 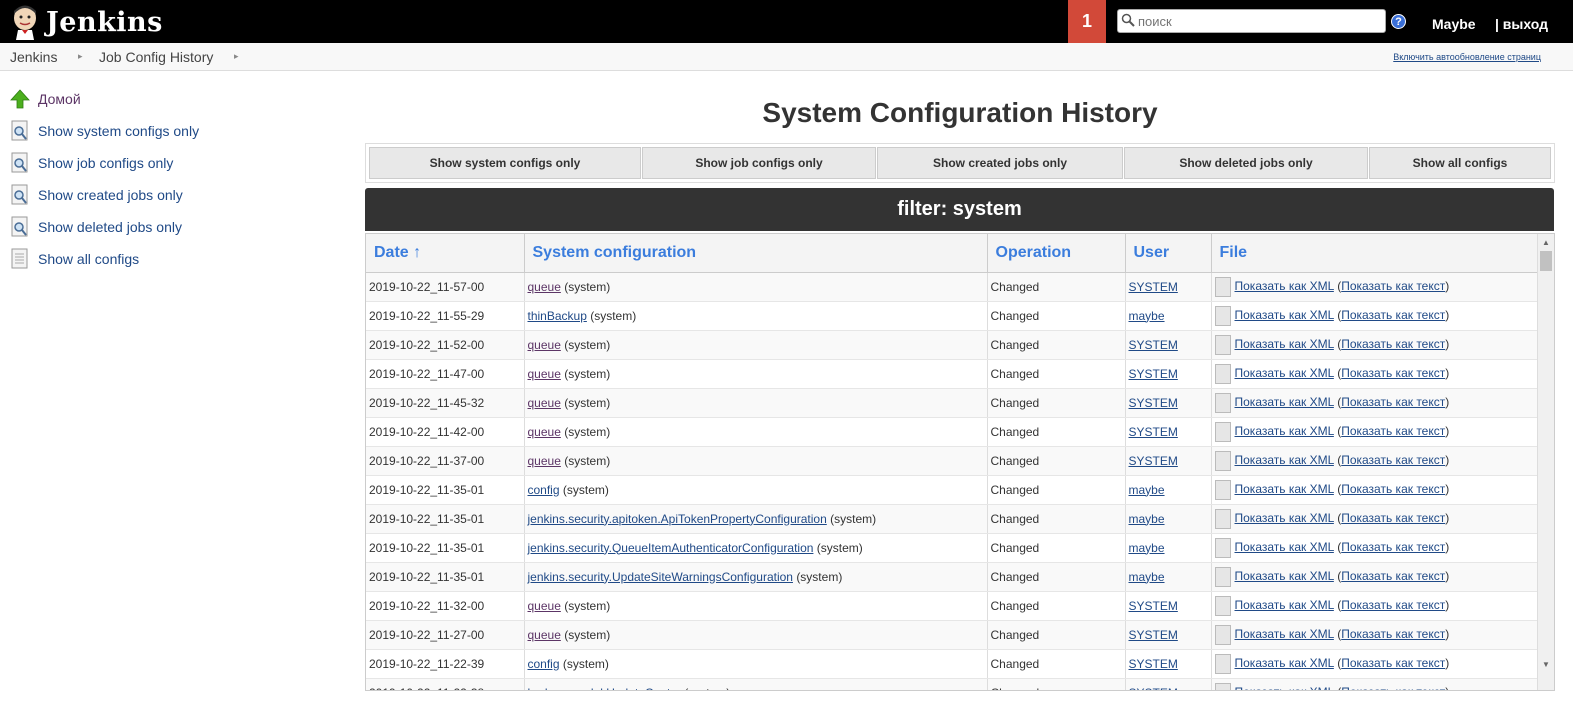 I want to click on show-created-jobs-button: Show created jobs only, so click(x=1000, y=163).